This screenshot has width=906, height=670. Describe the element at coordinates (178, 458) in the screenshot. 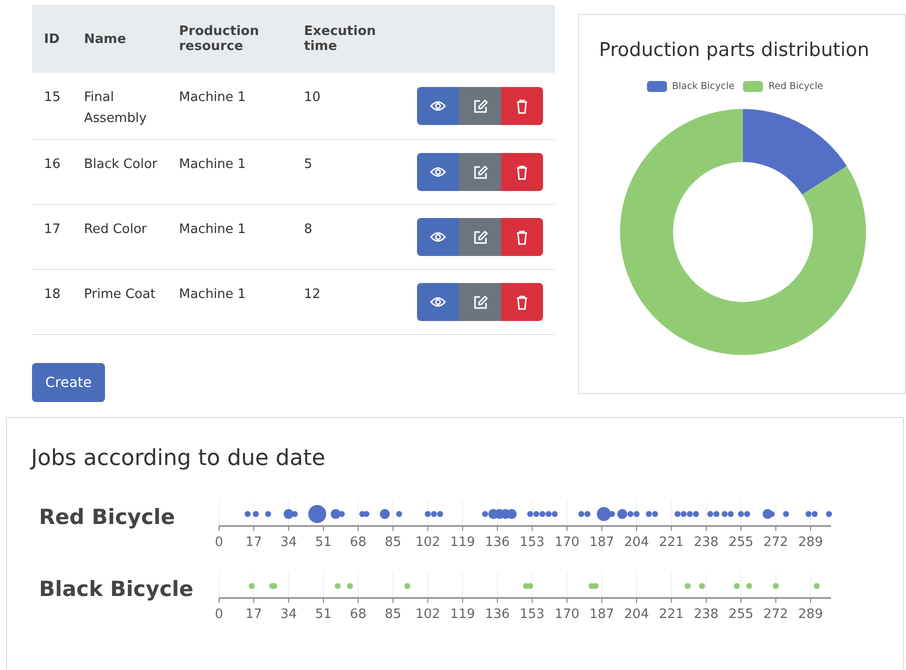

I see `chart-title: Jobs according to due date` at that location.